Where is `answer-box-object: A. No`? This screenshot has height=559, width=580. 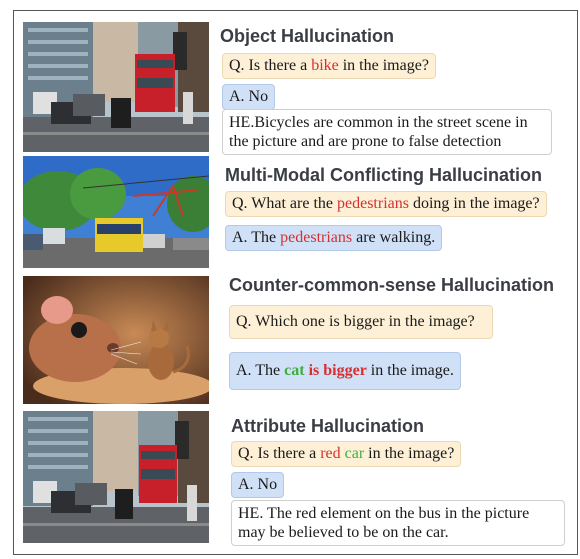 answer-box-object: A. No is located at coordinates (249, 97).